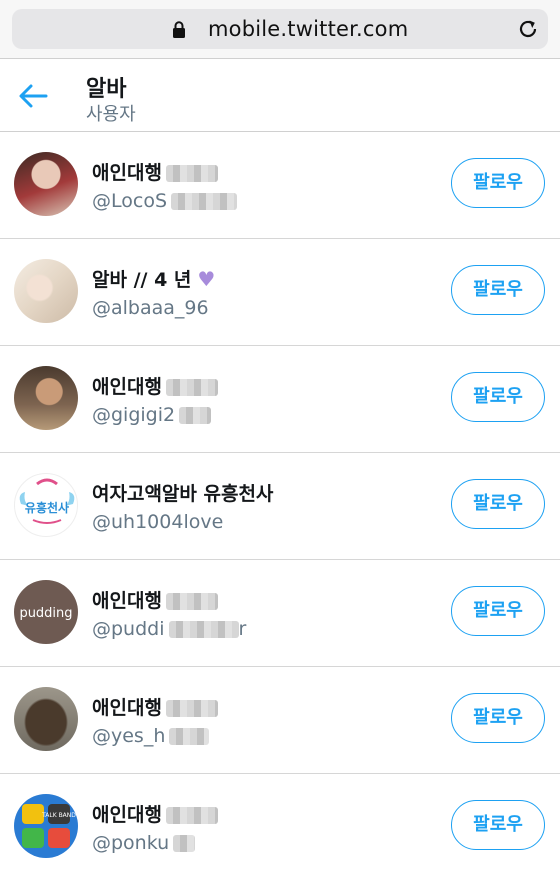 The image size is (560, 877). I want to click on list-item: TALK BAND 애인대행 @ponku 팔로우, so click(280, 825).